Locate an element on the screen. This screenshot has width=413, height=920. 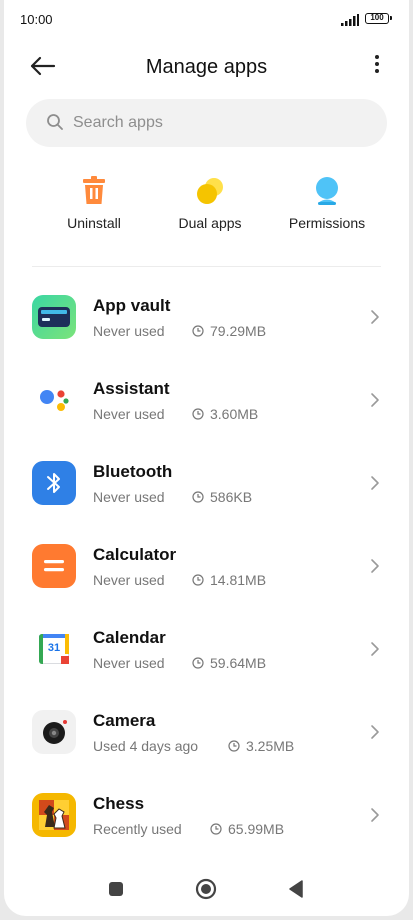
navigation-bar is located at coordinates (206, 891).